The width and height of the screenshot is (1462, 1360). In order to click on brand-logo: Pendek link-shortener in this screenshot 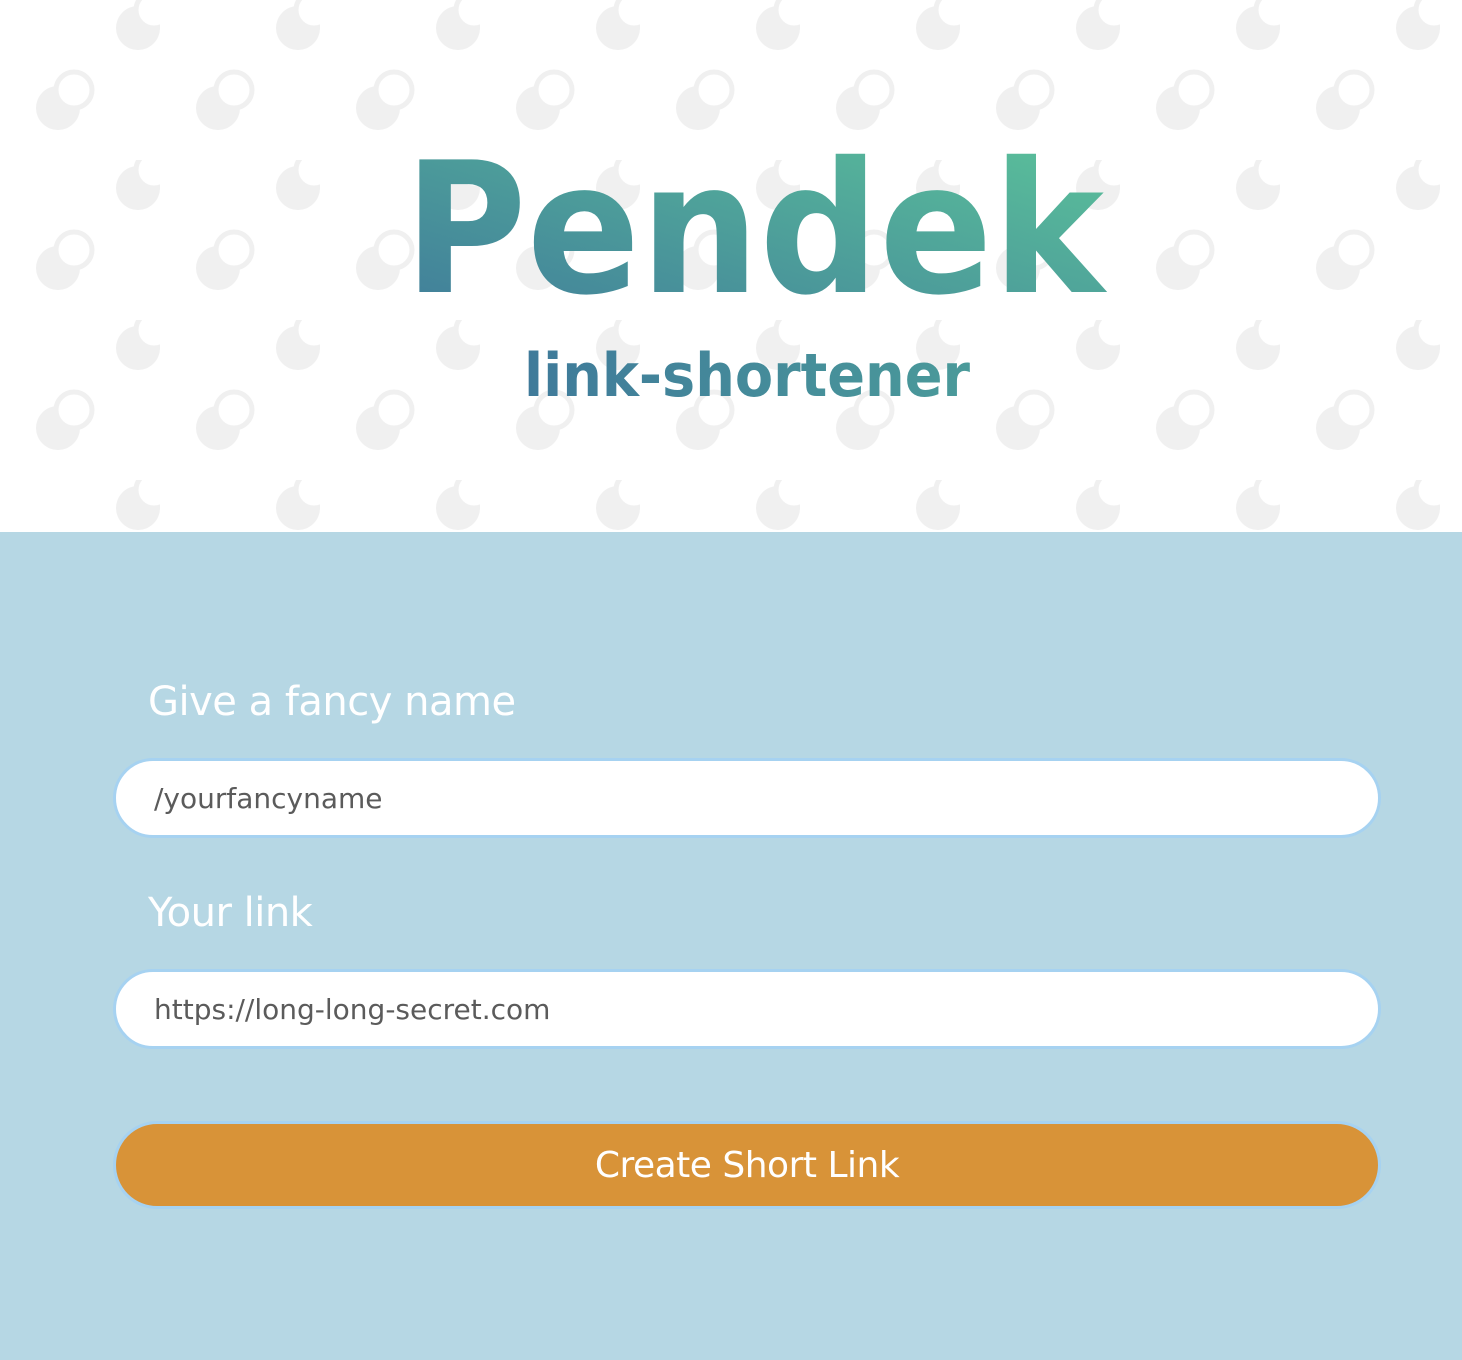, I will do `click(756, 267)`.